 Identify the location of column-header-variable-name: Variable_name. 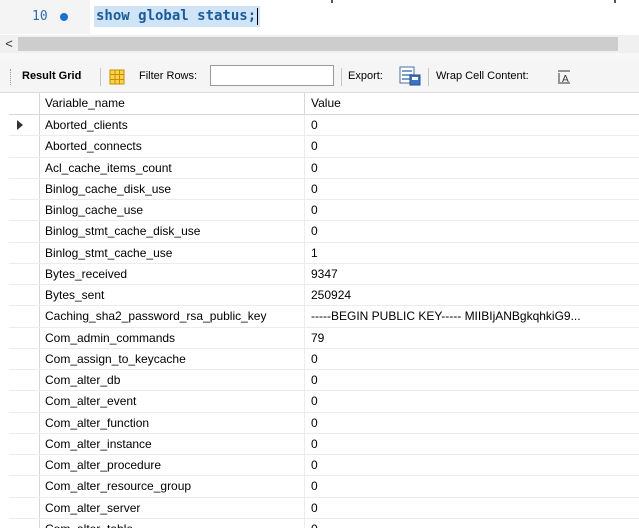
(172, 103).